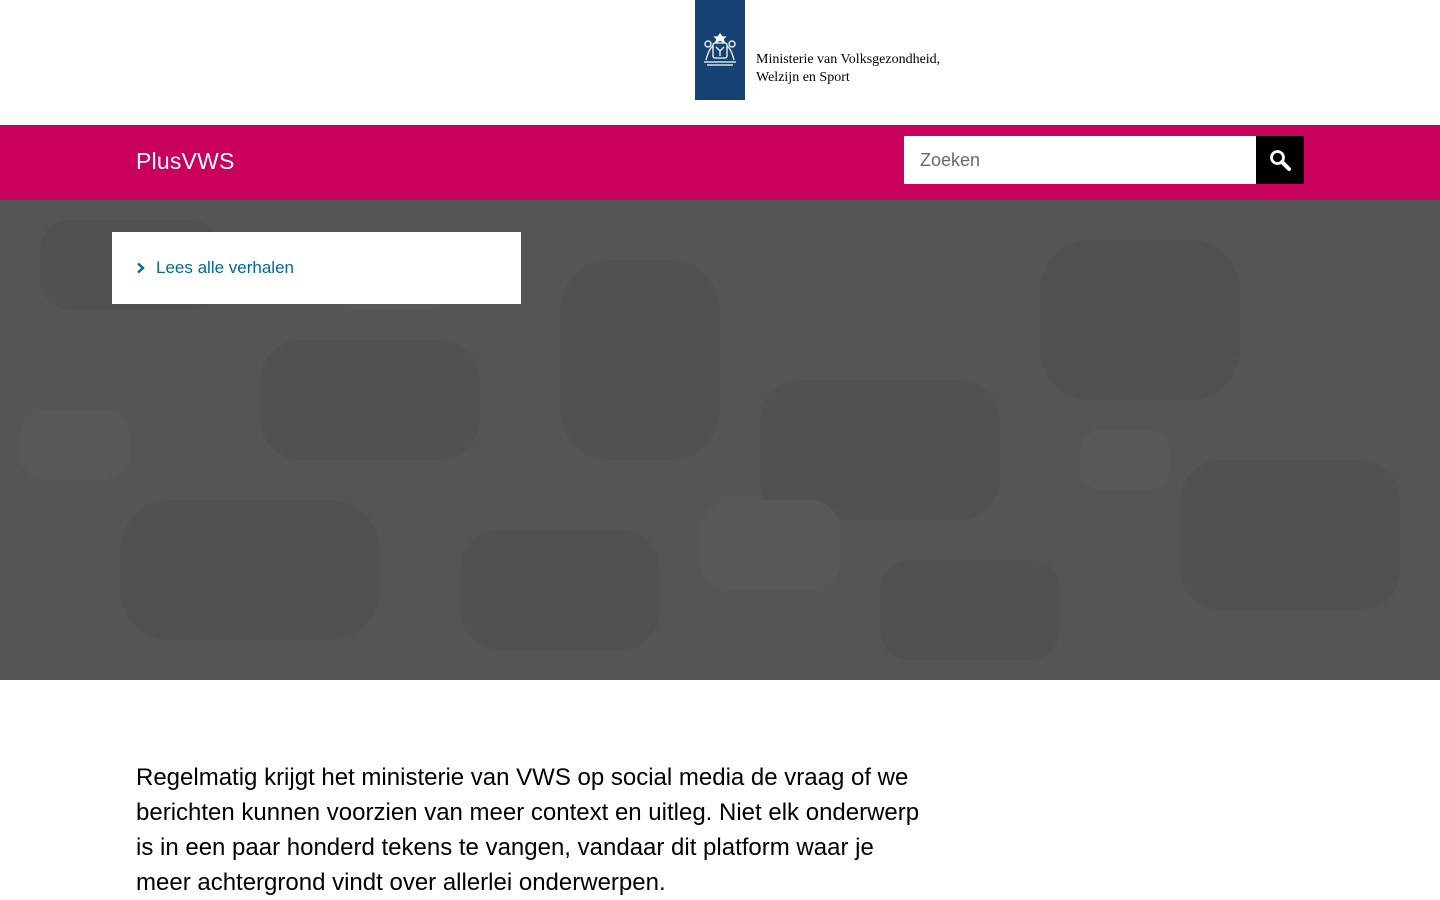 This screenshot has height=900, width=1440. Describe the element at coordinates (316, 268) in the screenshot. I see `stories-link-card: Lees alle verhalen` at that location.